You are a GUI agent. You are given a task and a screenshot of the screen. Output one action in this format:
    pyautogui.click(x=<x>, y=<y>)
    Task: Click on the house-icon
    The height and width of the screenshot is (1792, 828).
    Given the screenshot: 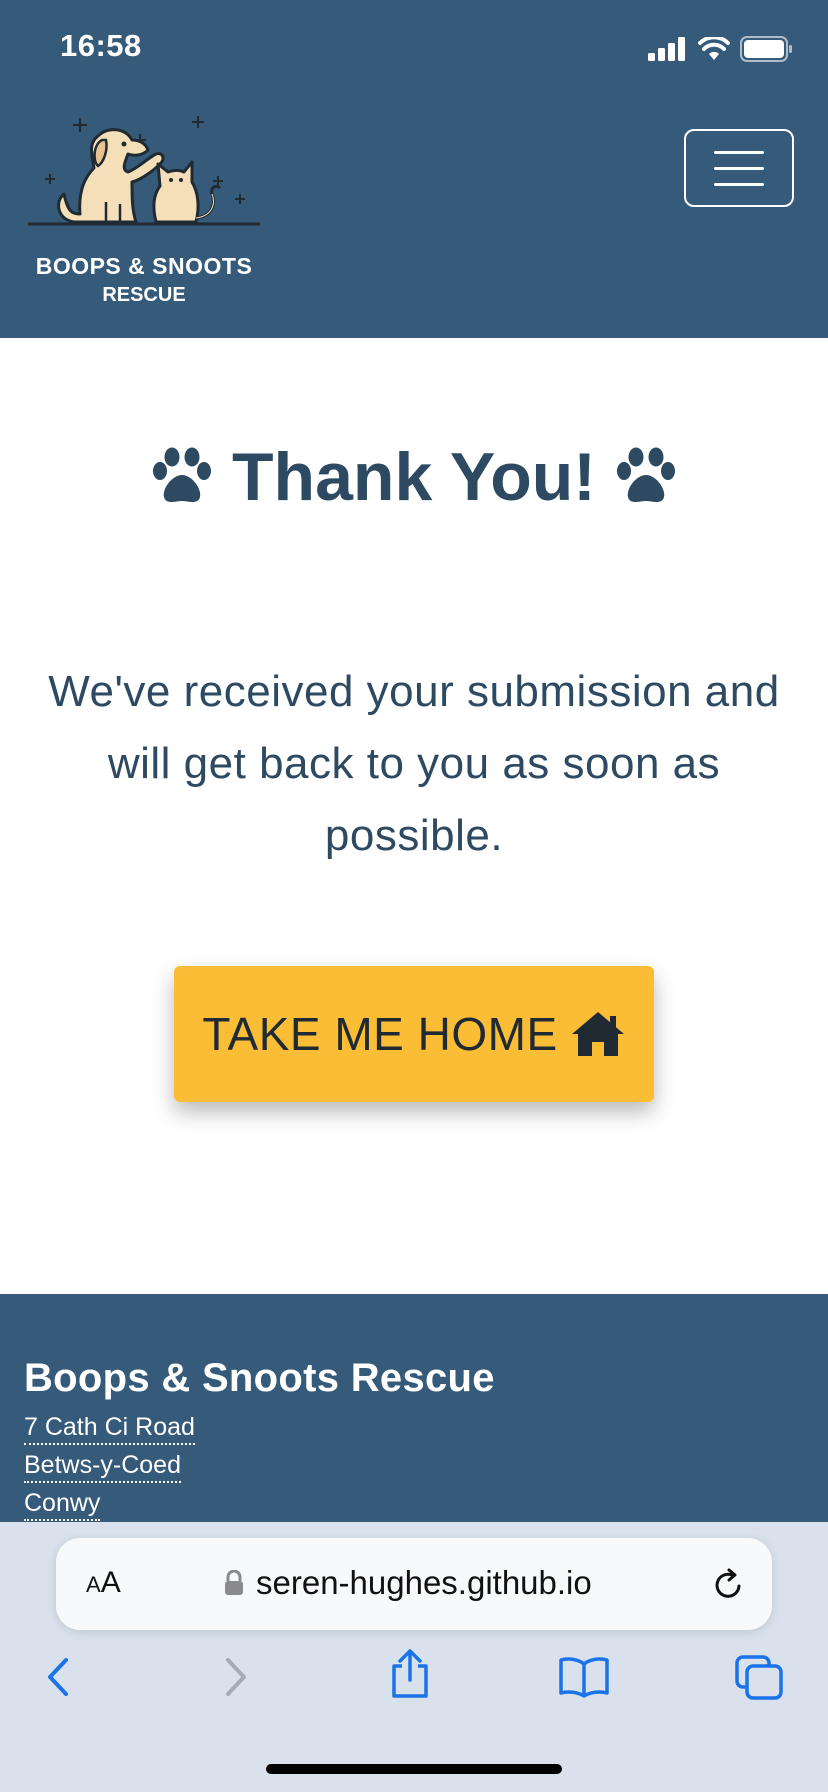 What is the action you would take?
    pyautogui.click(x=597, y=1034)
    